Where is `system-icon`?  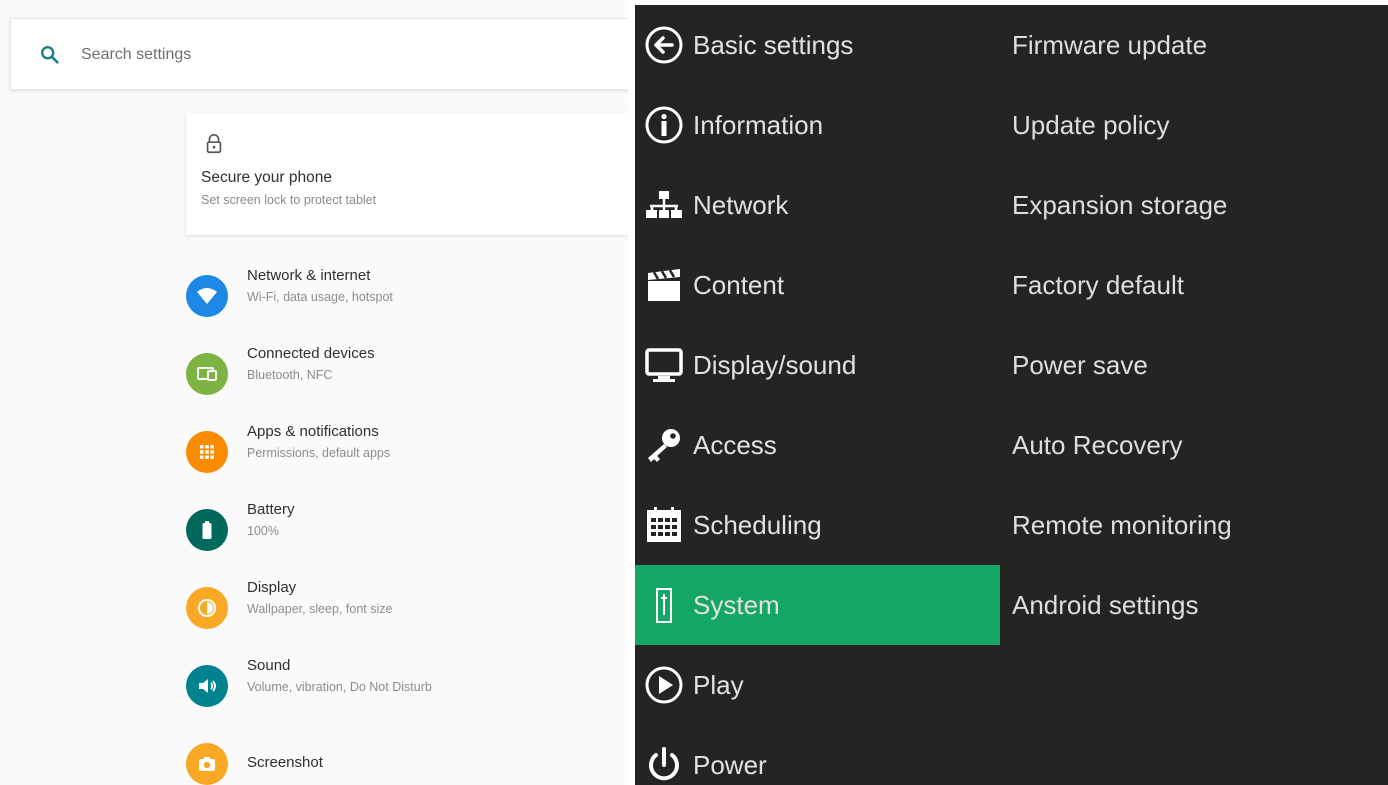
system-icon is located at coordinates (664, 605).